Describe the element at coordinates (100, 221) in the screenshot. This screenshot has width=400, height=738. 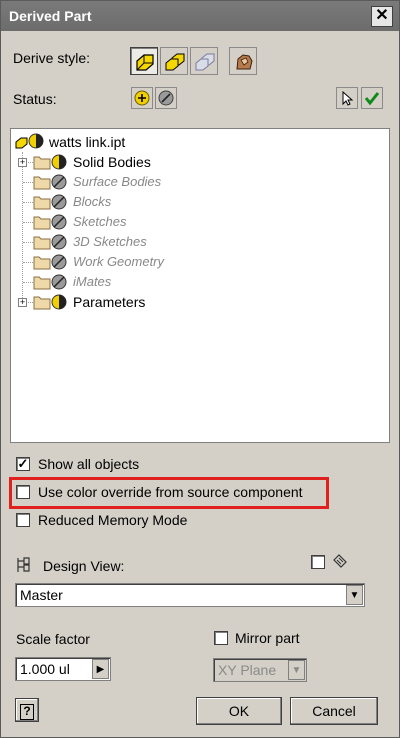
I see `tree-item-label: Sketches` at that location.